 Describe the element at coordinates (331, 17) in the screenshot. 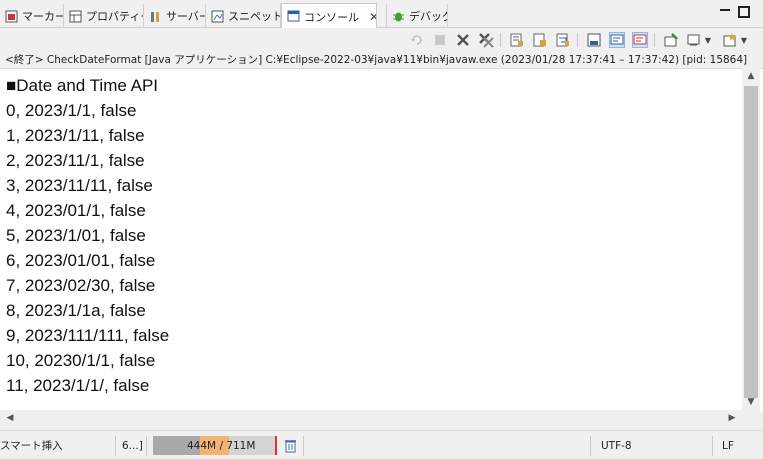

I see `tab-label: コンソール` at that location.